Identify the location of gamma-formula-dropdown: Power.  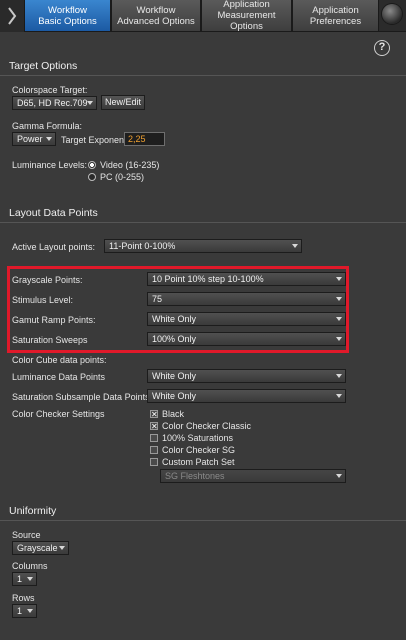
(34, 139).